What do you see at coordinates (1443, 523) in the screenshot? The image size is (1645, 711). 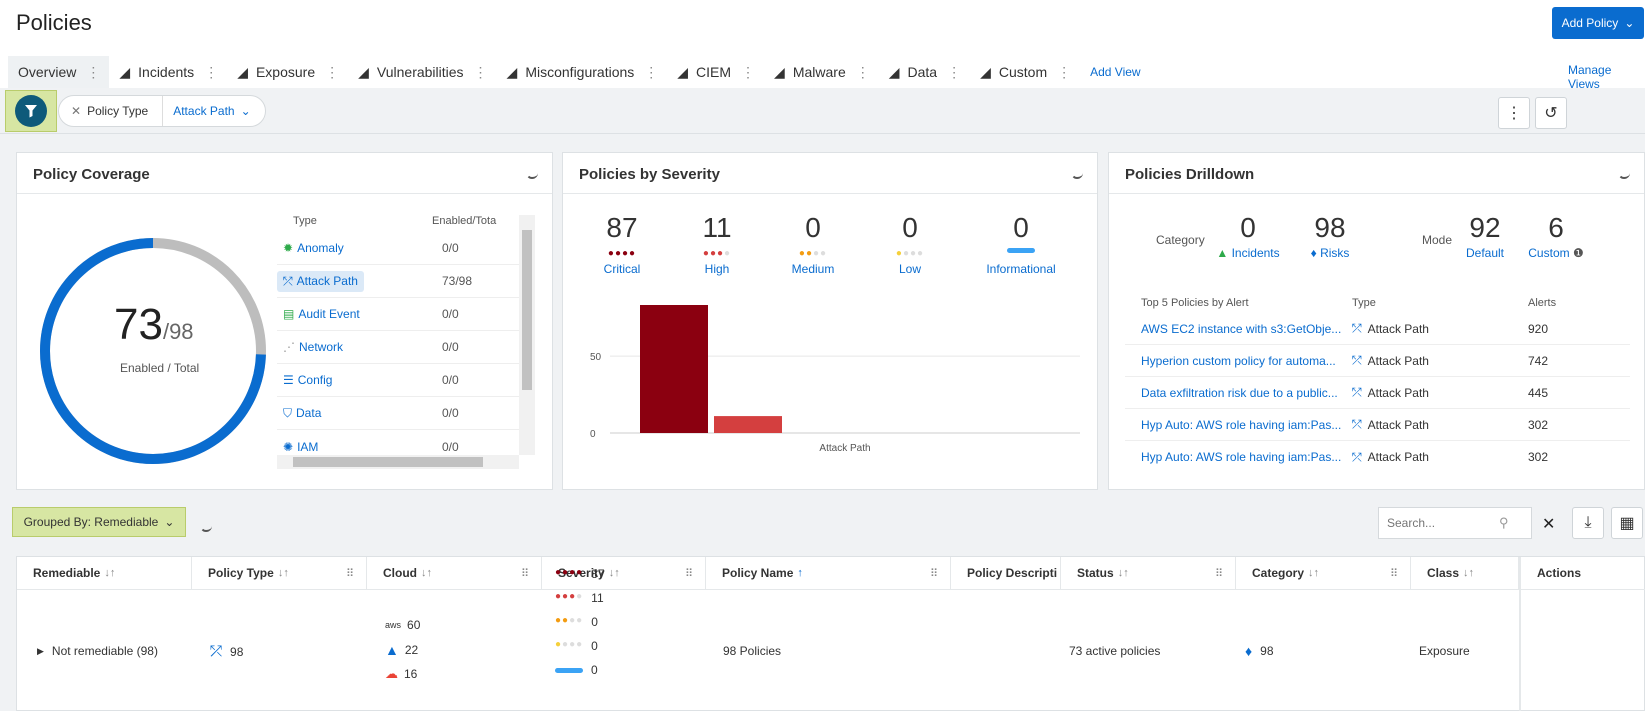 I see `search-input` at bounding box center [1443, 523].